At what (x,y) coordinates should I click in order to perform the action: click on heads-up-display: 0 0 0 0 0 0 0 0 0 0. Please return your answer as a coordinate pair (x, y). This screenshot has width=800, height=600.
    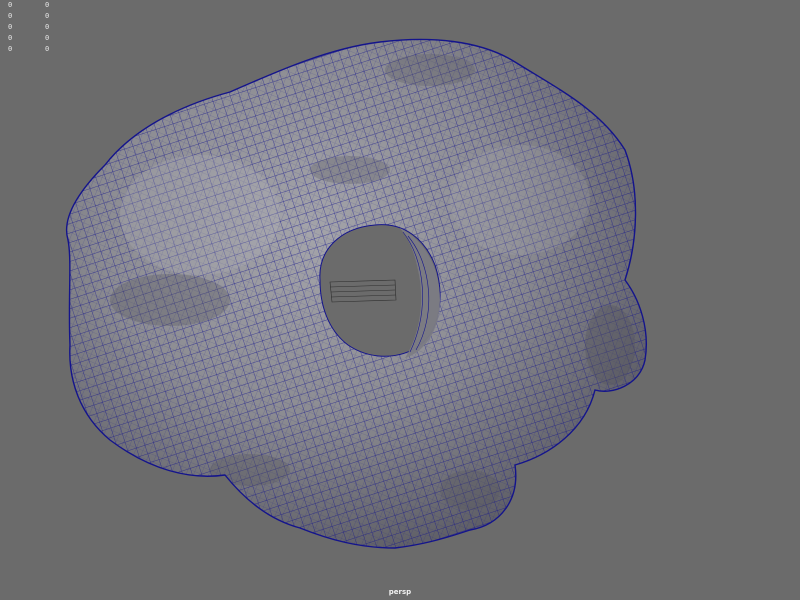
    Looking at the image, I should click on (36, 27).